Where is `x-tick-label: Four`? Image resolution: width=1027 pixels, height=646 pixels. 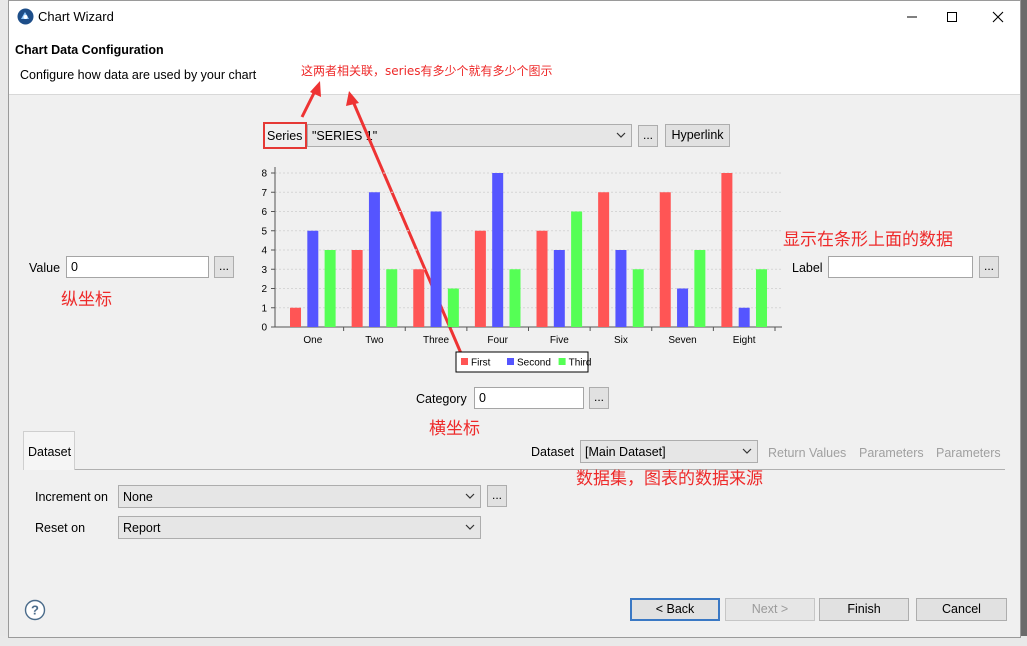 x-tick-label: Four is located at coordinates (497, 340).